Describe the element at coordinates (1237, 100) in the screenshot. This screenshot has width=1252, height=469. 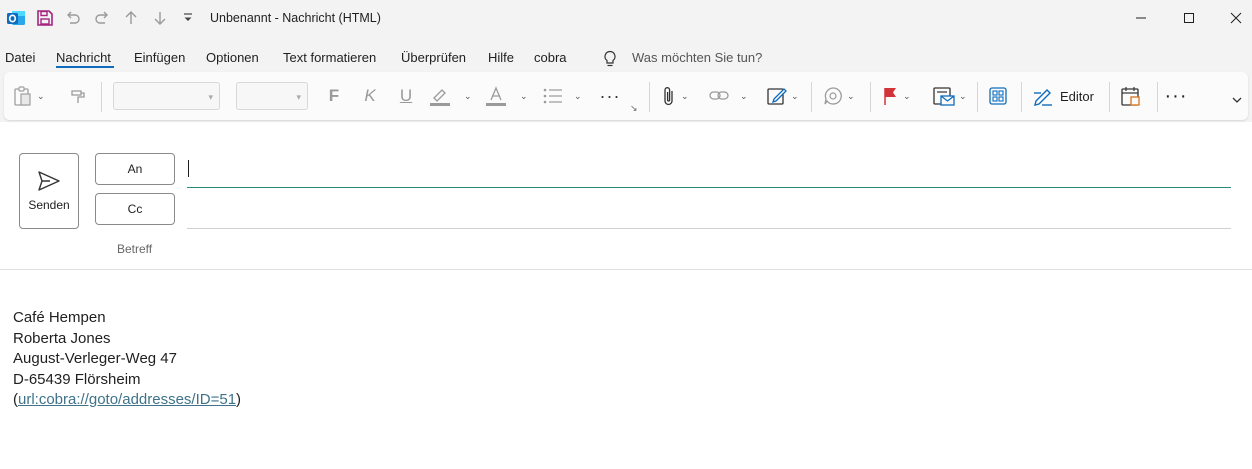
I see `collapse-ribbon-icon` at that location.